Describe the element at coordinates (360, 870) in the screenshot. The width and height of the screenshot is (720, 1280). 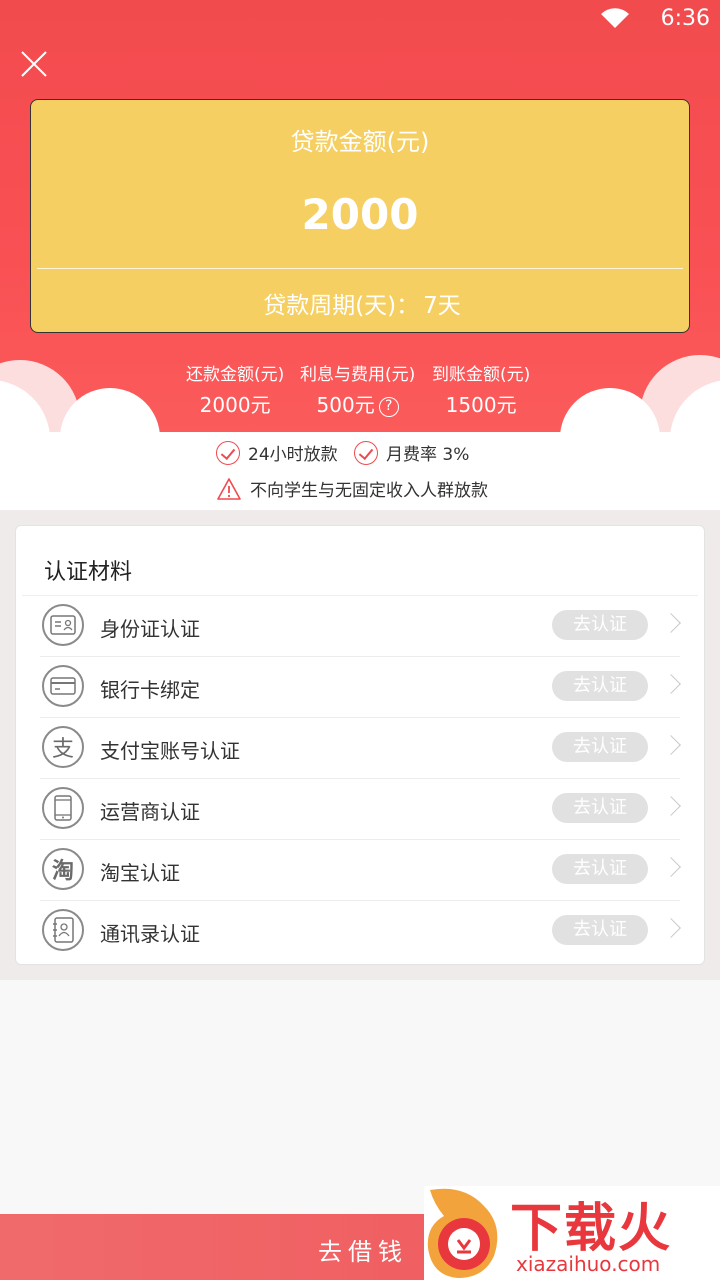
I see `cert-item-taobao: 淘 淘宝认证 去认证` at that location.